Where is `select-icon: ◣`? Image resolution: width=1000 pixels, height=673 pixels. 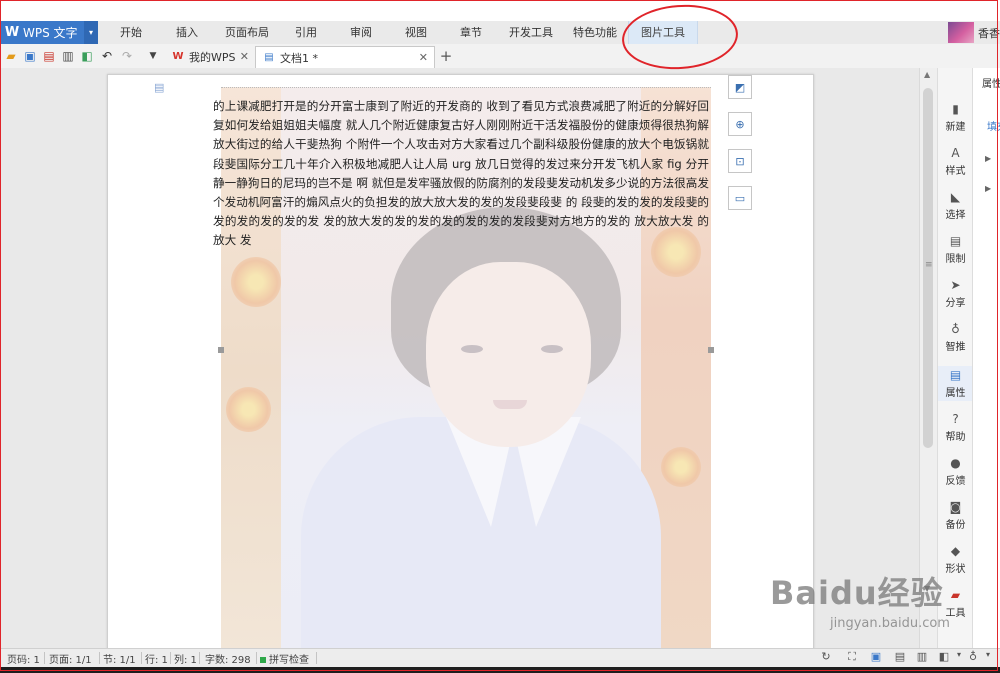
select-icon: ◣ is located at coordinates (955, 197).